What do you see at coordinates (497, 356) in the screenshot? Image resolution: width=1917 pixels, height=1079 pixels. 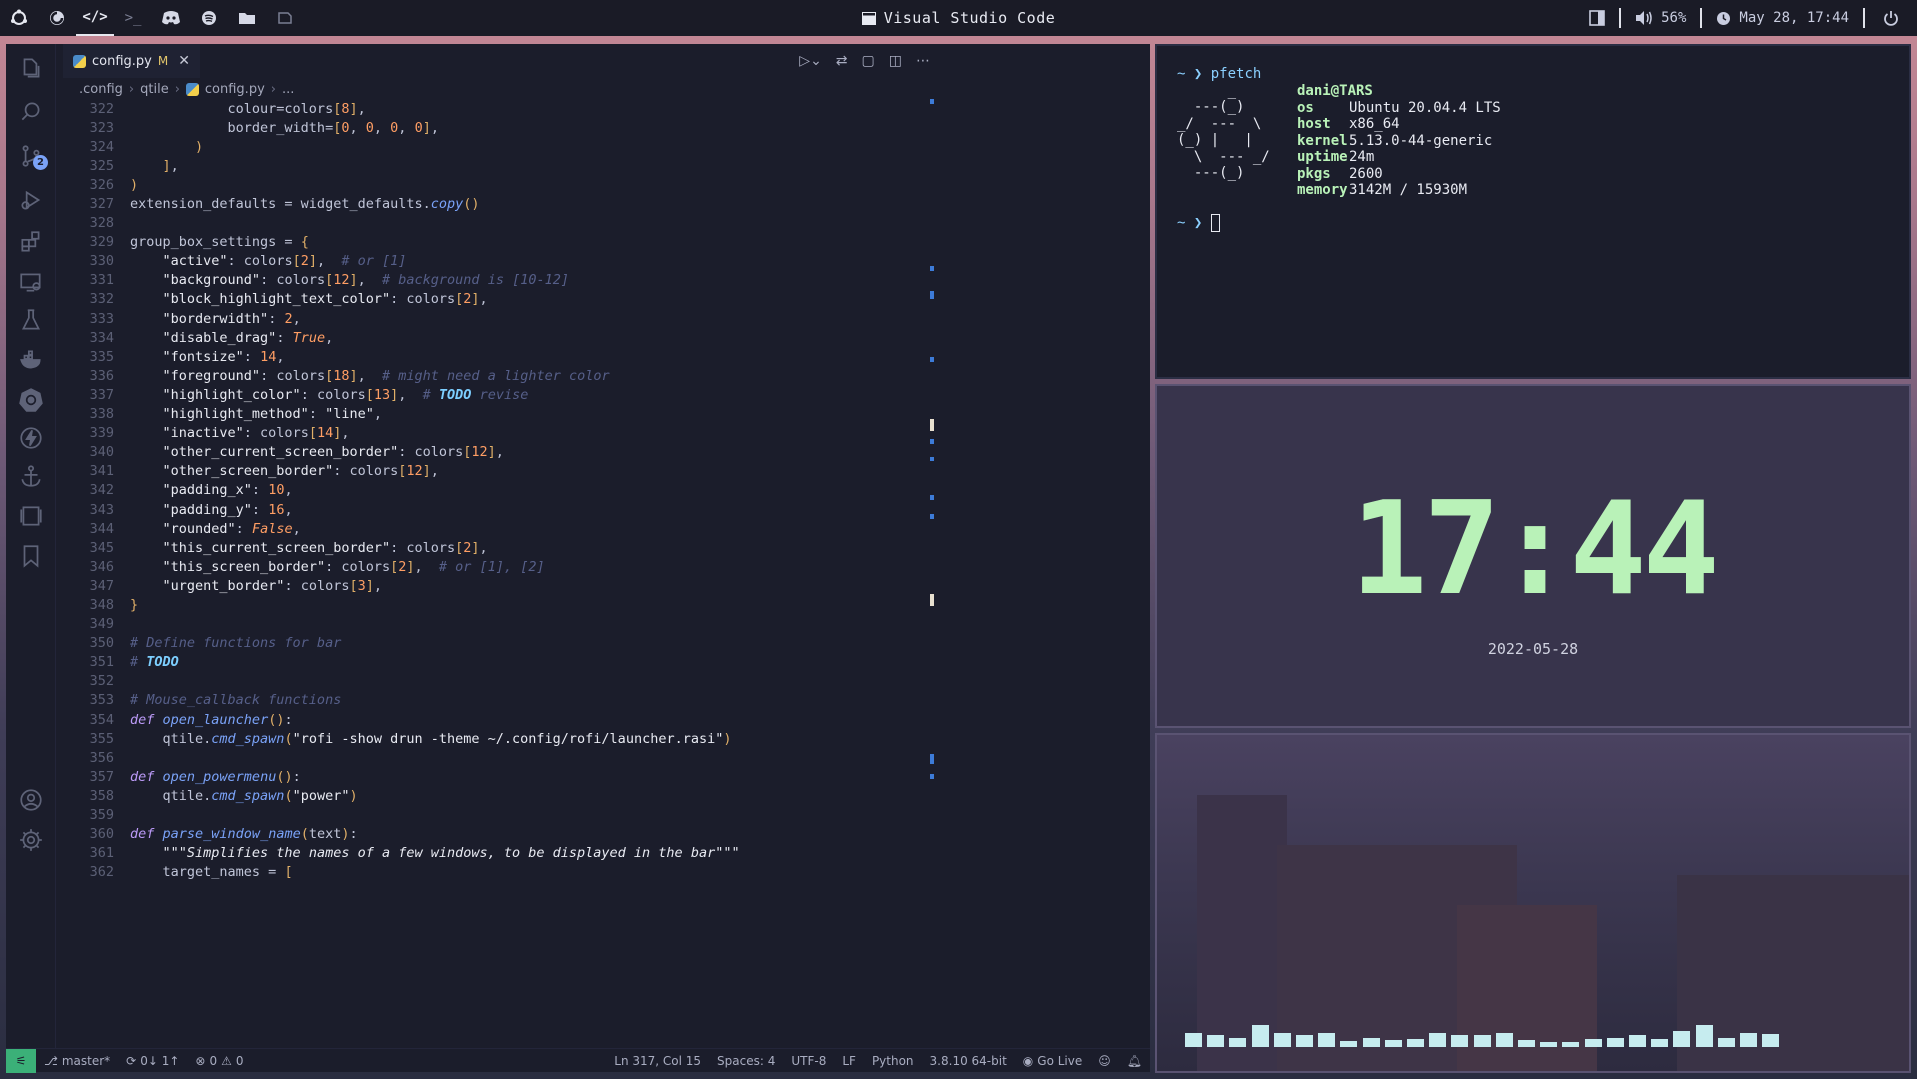 I see `code-line: 335 "fontsize": 14,` at bounding box center [497, 356].